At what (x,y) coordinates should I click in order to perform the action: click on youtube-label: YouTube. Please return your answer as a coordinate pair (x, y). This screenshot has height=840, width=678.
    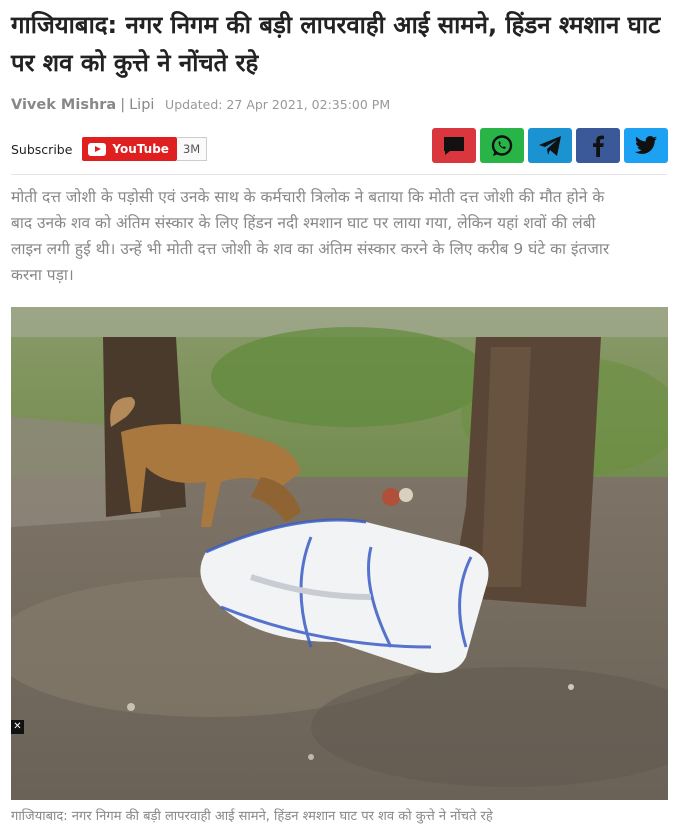
    Looking at the image, I should click on (140, 149).